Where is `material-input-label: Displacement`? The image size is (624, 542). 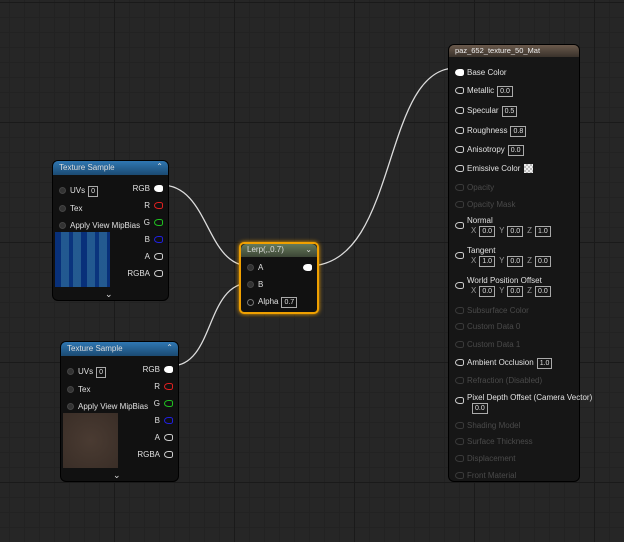
material-input-label: Displacement is located at coordinates (491, 458).